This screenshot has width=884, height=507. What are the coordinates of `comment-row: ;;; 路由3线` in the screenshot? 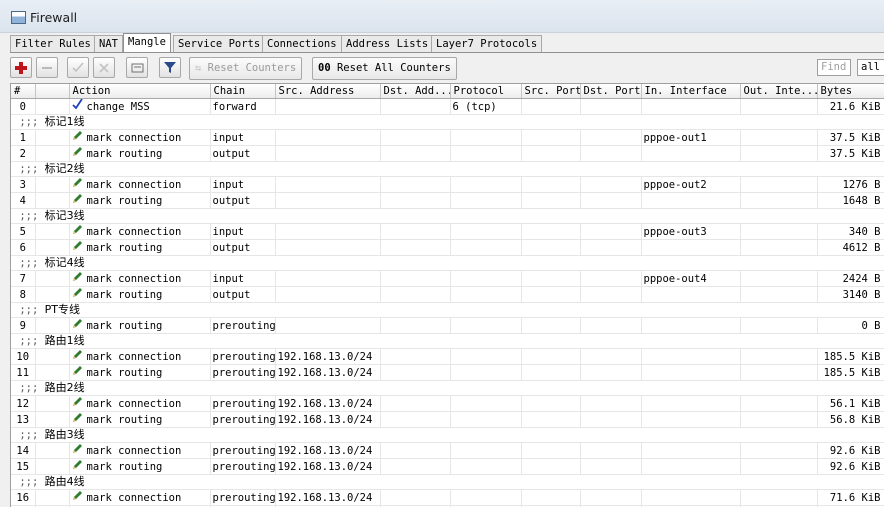 It's located at (447, 435).